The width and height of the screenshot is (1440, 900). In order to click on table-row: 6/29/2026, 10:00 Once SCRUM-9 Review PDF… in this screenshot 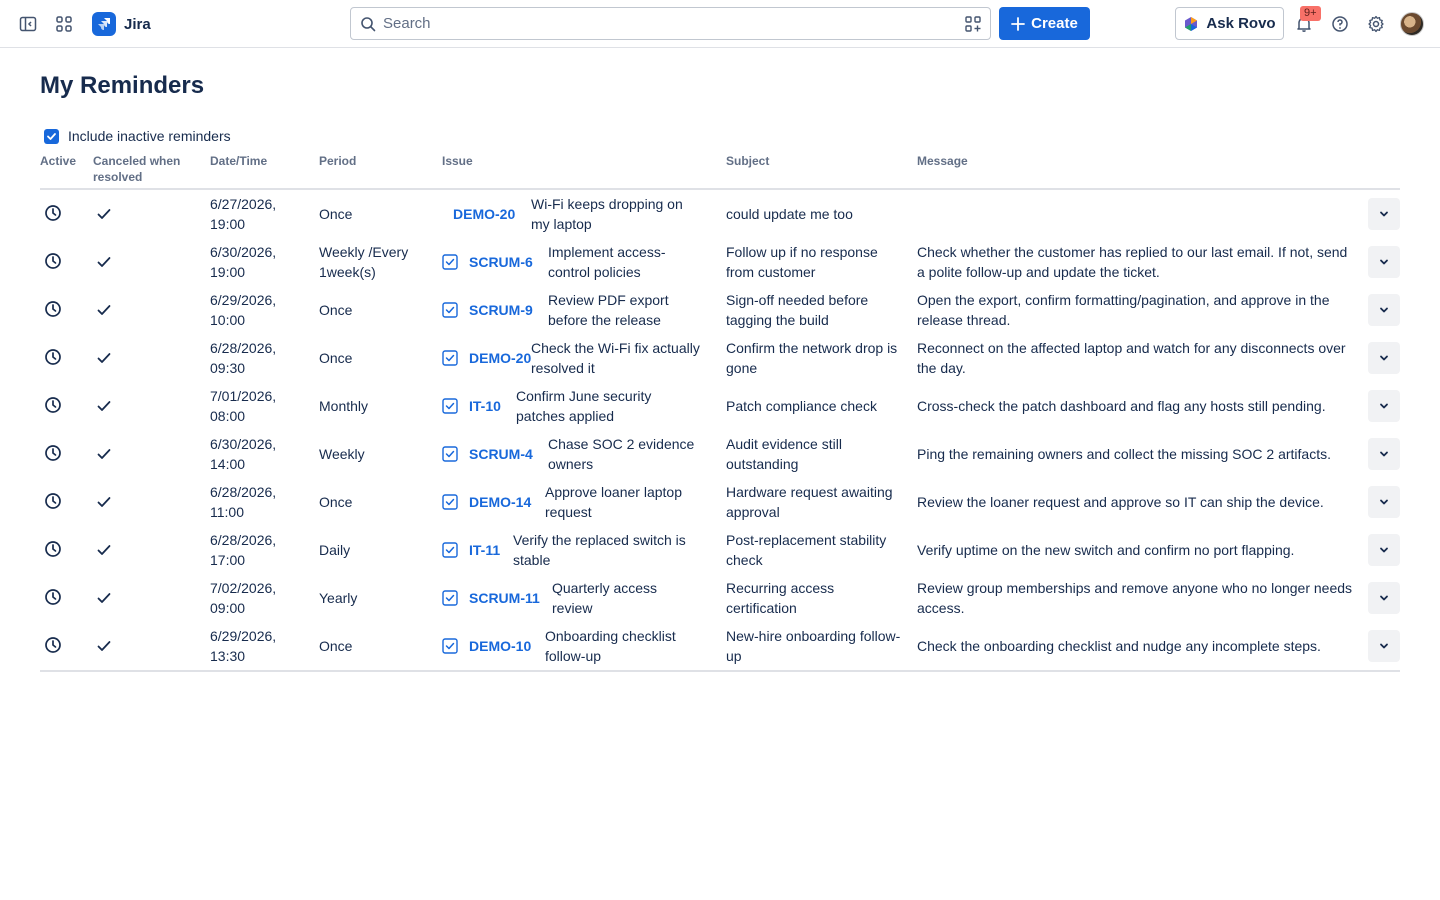, I will do `click(720, 310)`.